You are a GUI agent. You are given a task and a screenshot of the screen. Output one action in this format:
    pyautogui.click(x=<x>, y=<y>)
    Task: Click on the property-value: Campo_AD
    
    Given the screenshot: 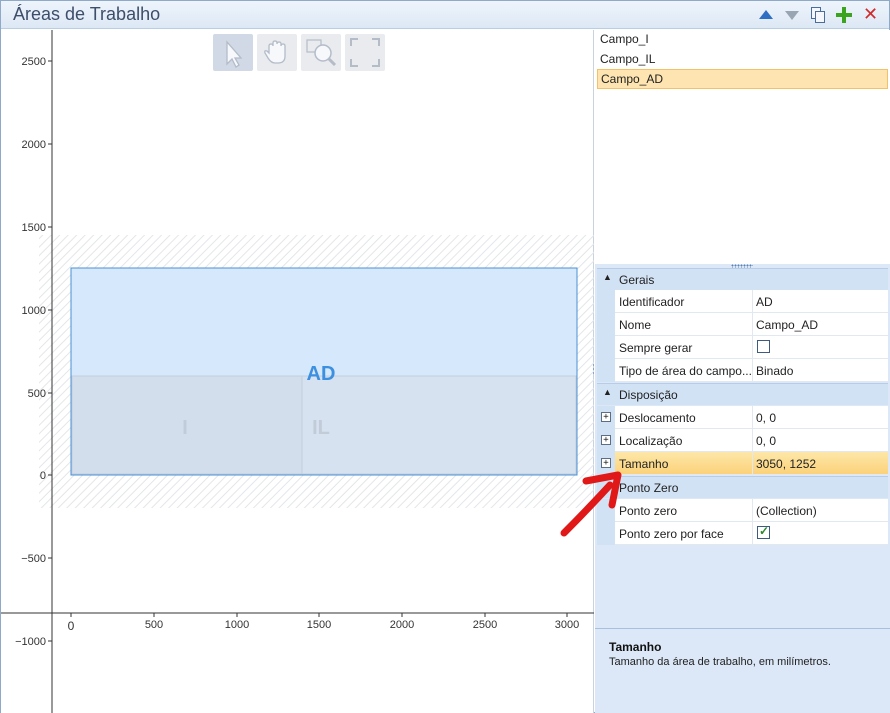 What is the action you would take?
    pyautogui.click(x=820, y=324)
    